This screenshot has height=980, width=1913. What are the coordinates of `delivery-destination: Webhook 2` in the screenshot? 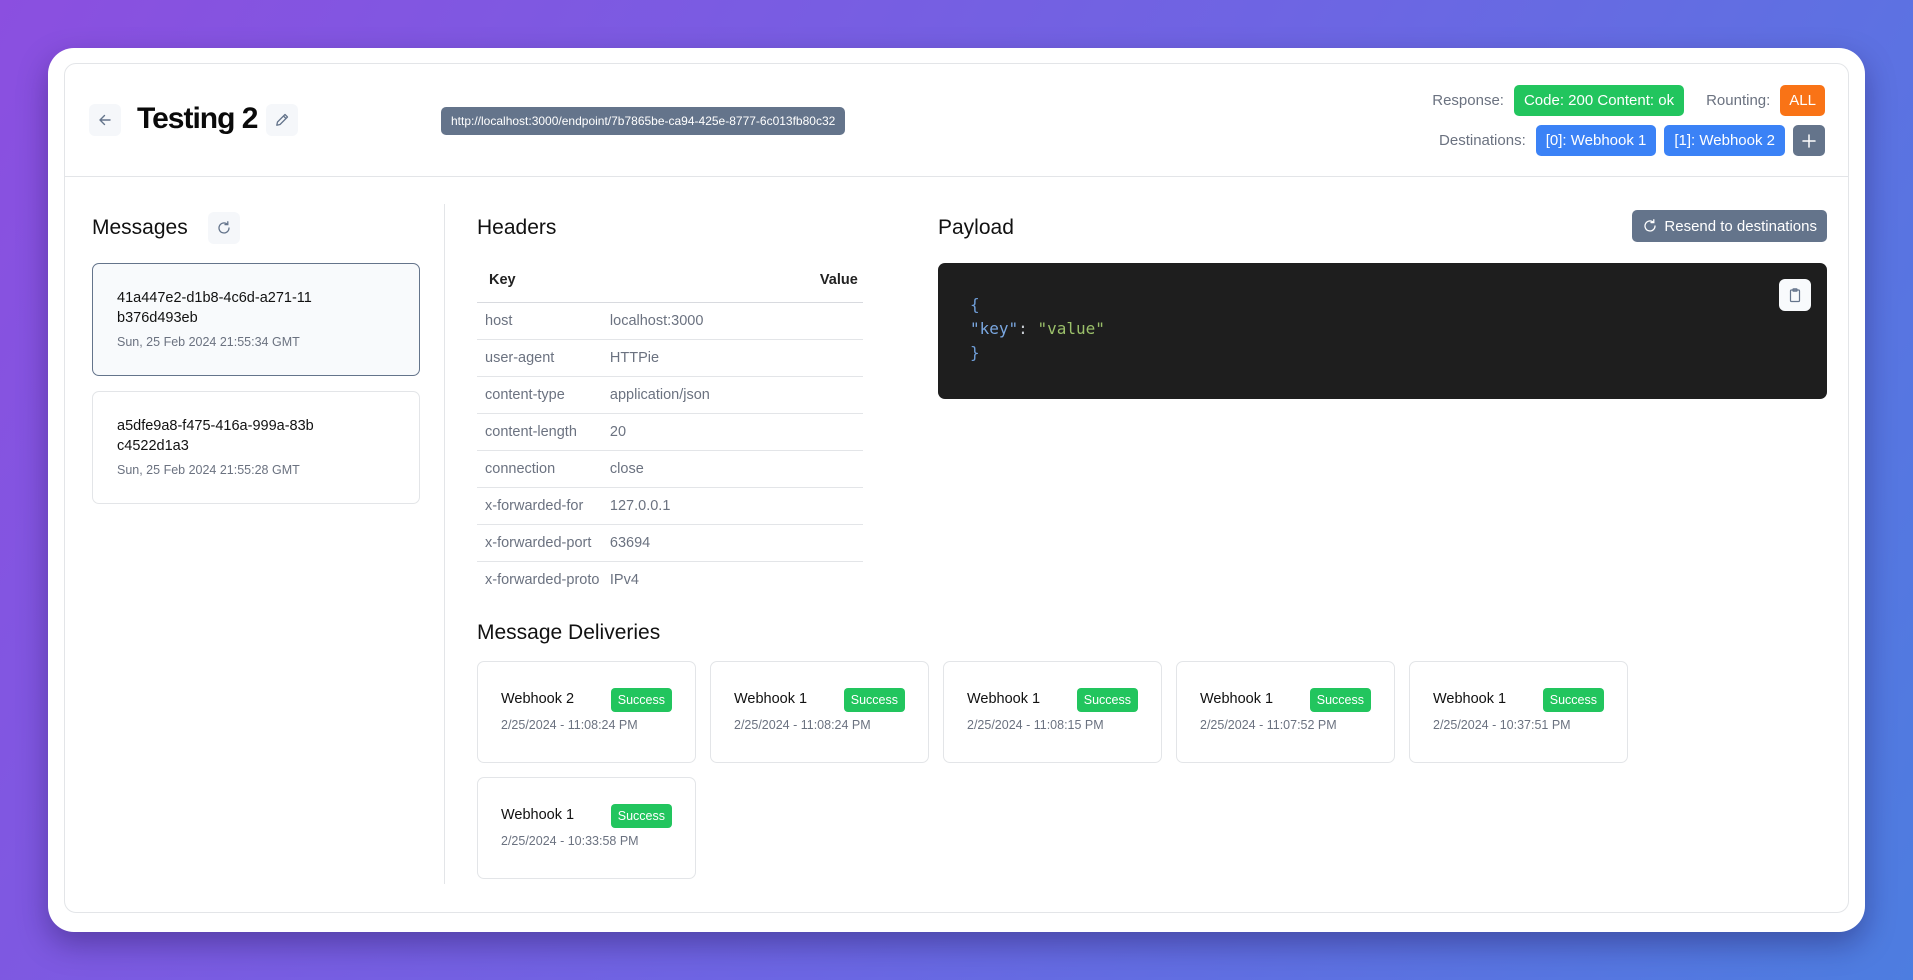 It's located at (538, 699).